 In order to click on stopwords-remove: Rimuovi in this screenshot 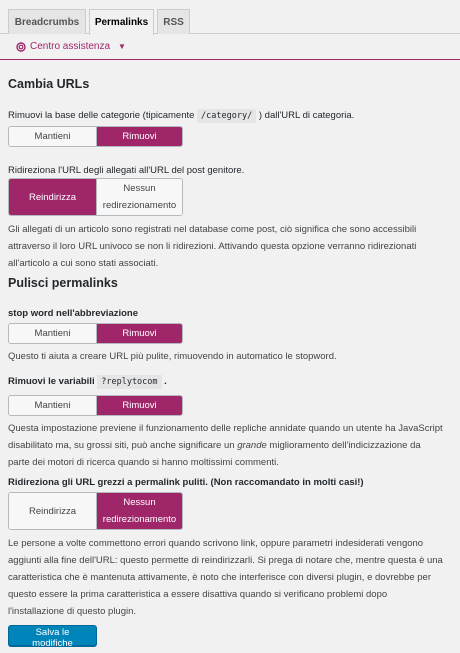, I will do `click(139, 333)`.